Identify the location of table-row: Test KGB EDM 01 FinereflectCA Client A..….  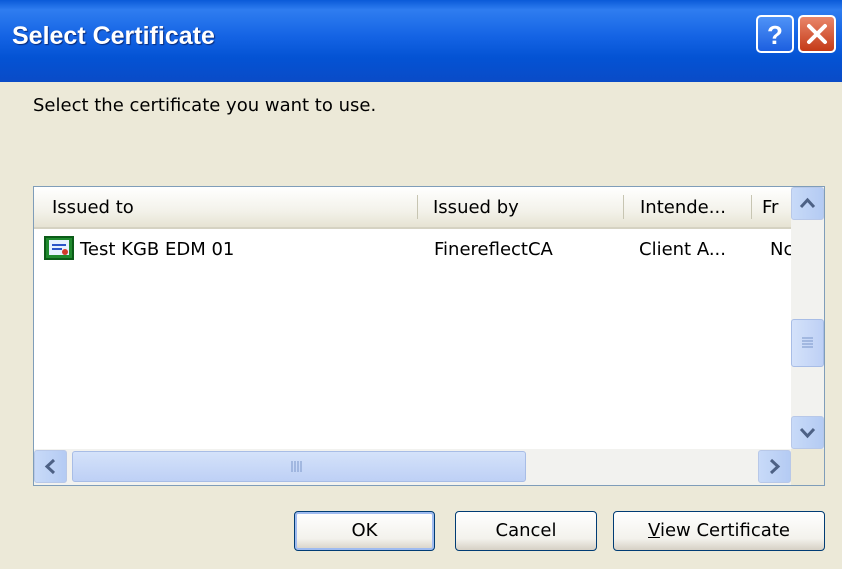
(414, 250).